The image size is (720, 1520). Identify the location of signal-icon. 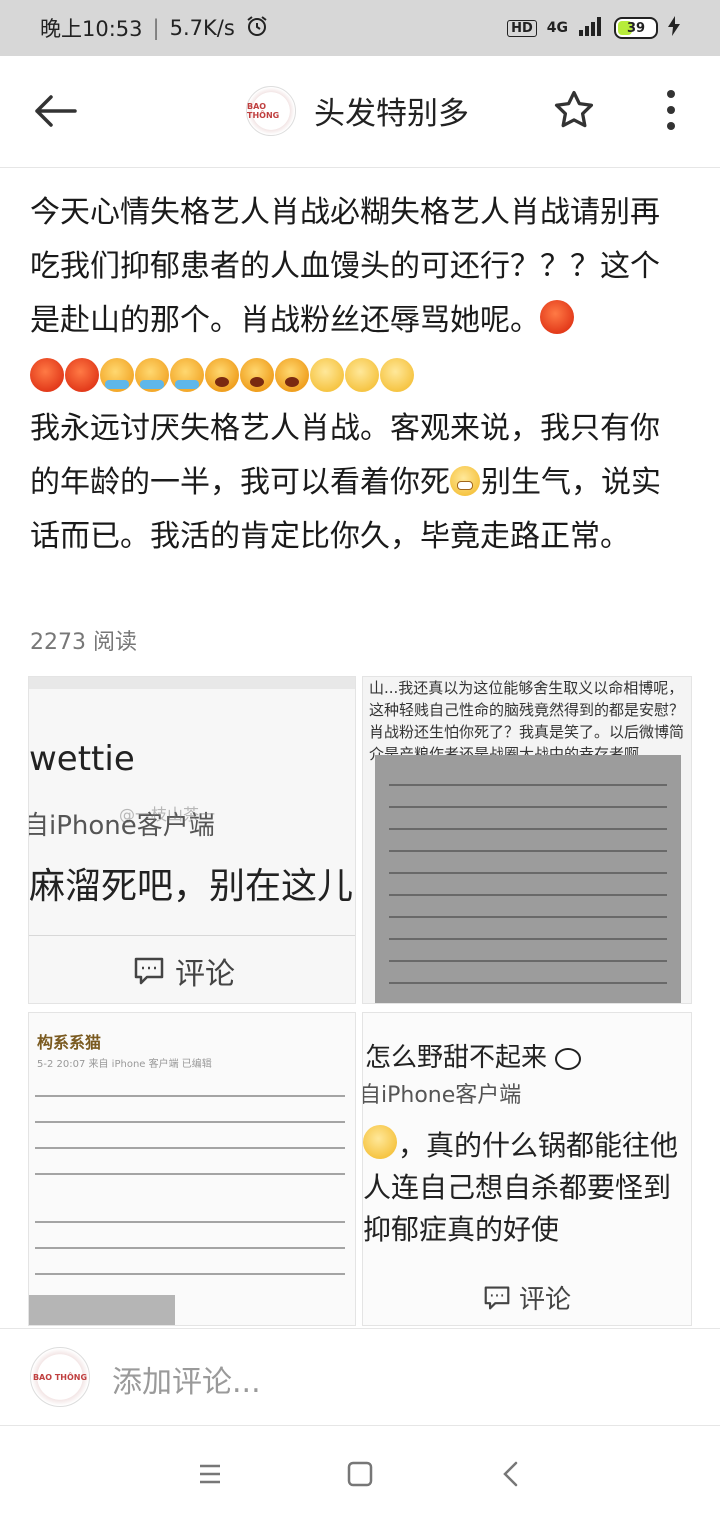
(591, 28).